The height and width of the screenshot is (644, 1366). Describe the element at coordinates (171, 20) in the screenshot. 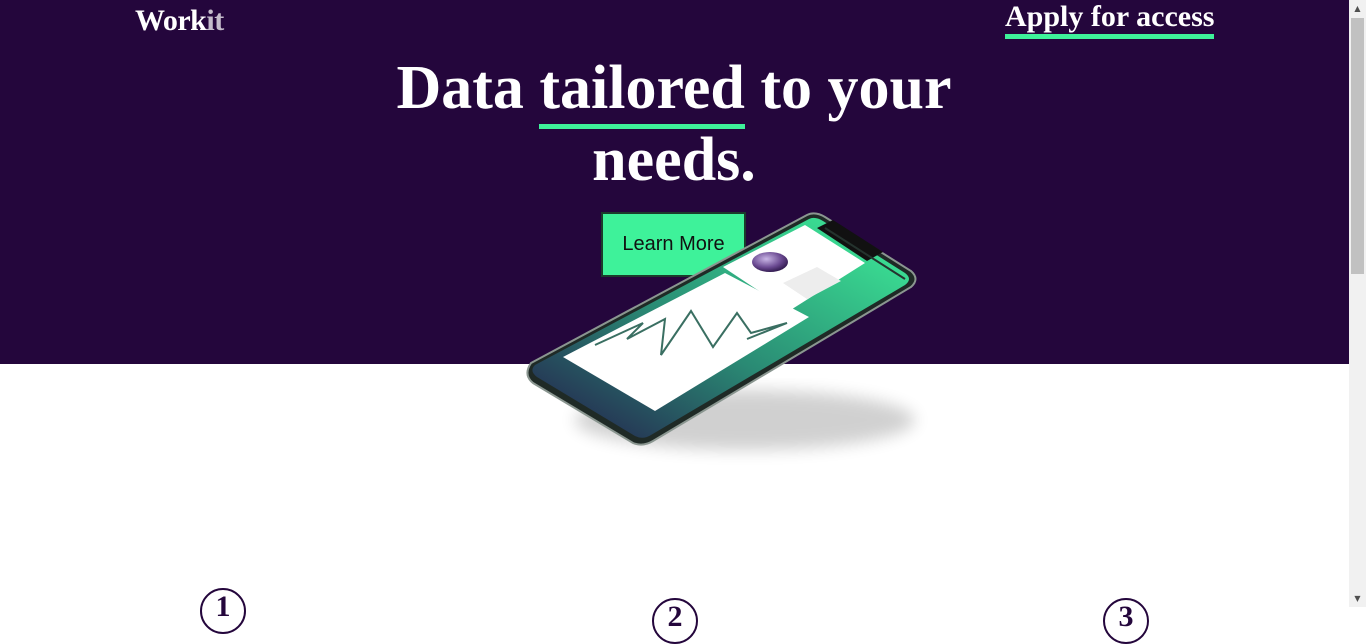

I see `logo-text-main: Work` at that location.